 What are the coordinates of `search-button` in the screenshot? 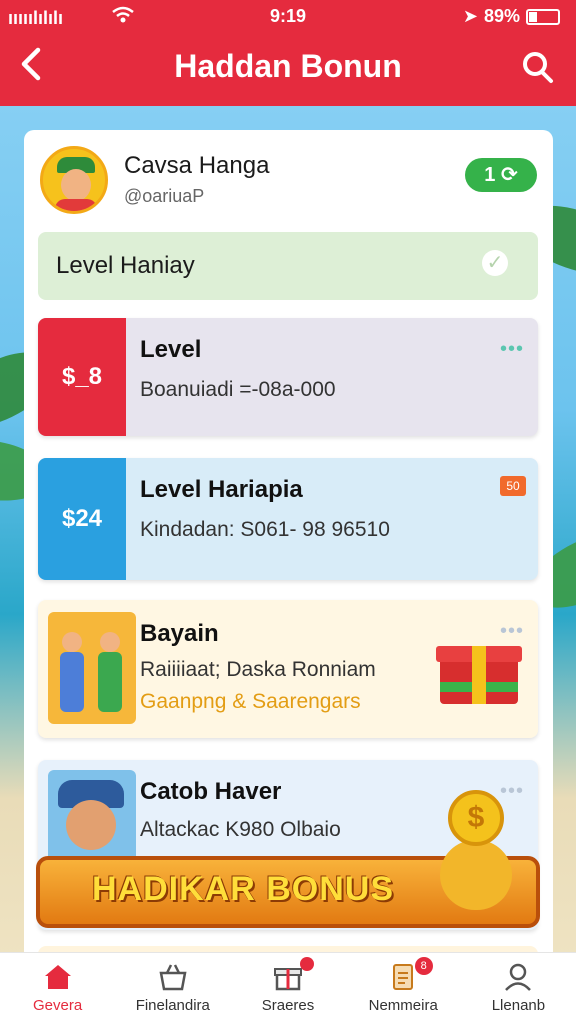 It's located at (537, 67).